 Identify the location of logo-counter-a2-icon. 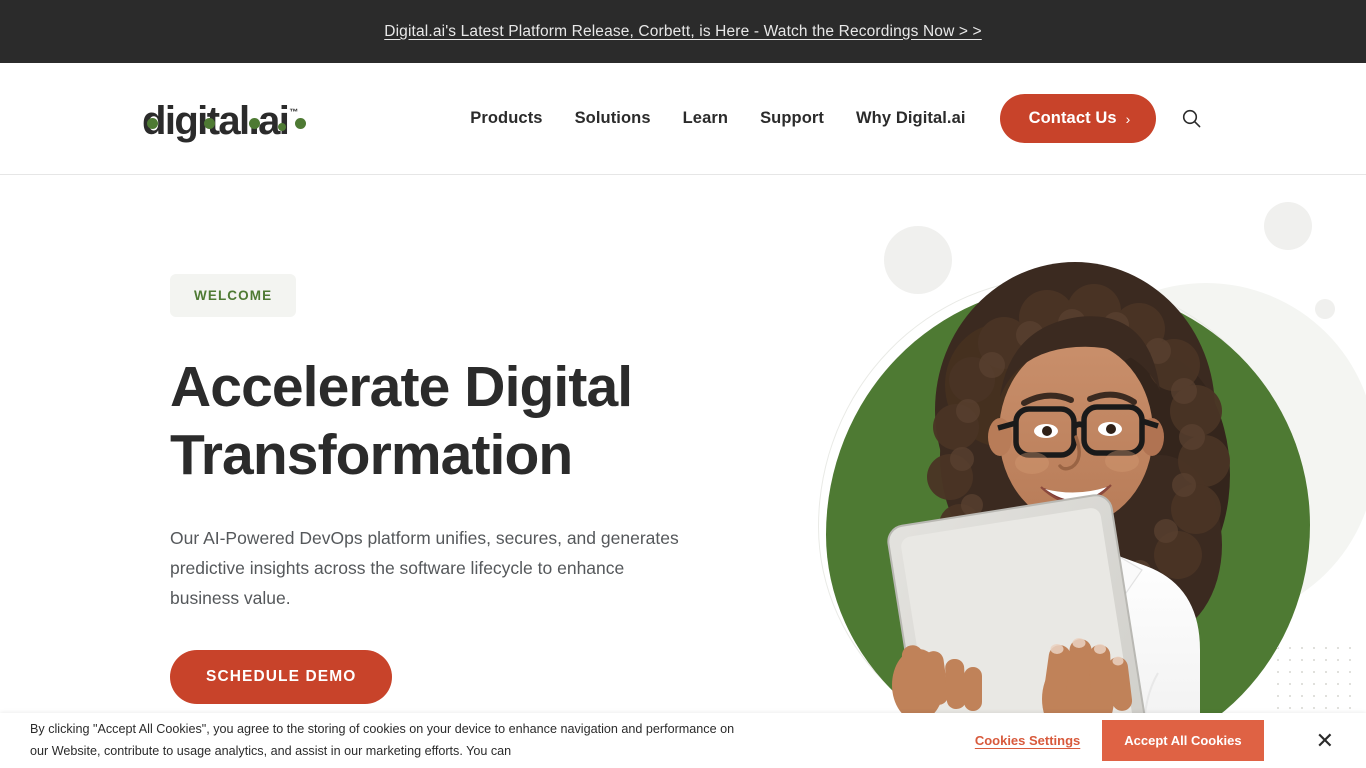
(300, 123).